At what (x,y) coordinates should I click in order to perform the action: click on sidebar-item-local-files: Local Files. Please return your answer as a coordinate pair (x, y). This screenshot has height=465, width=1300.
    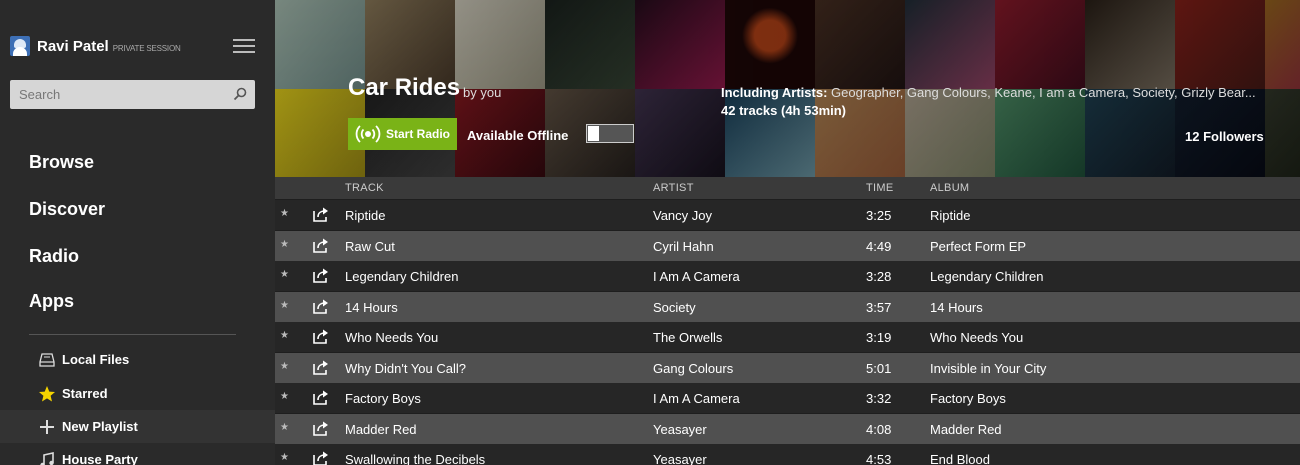
    Looking at the image, I should click on (137, 359).